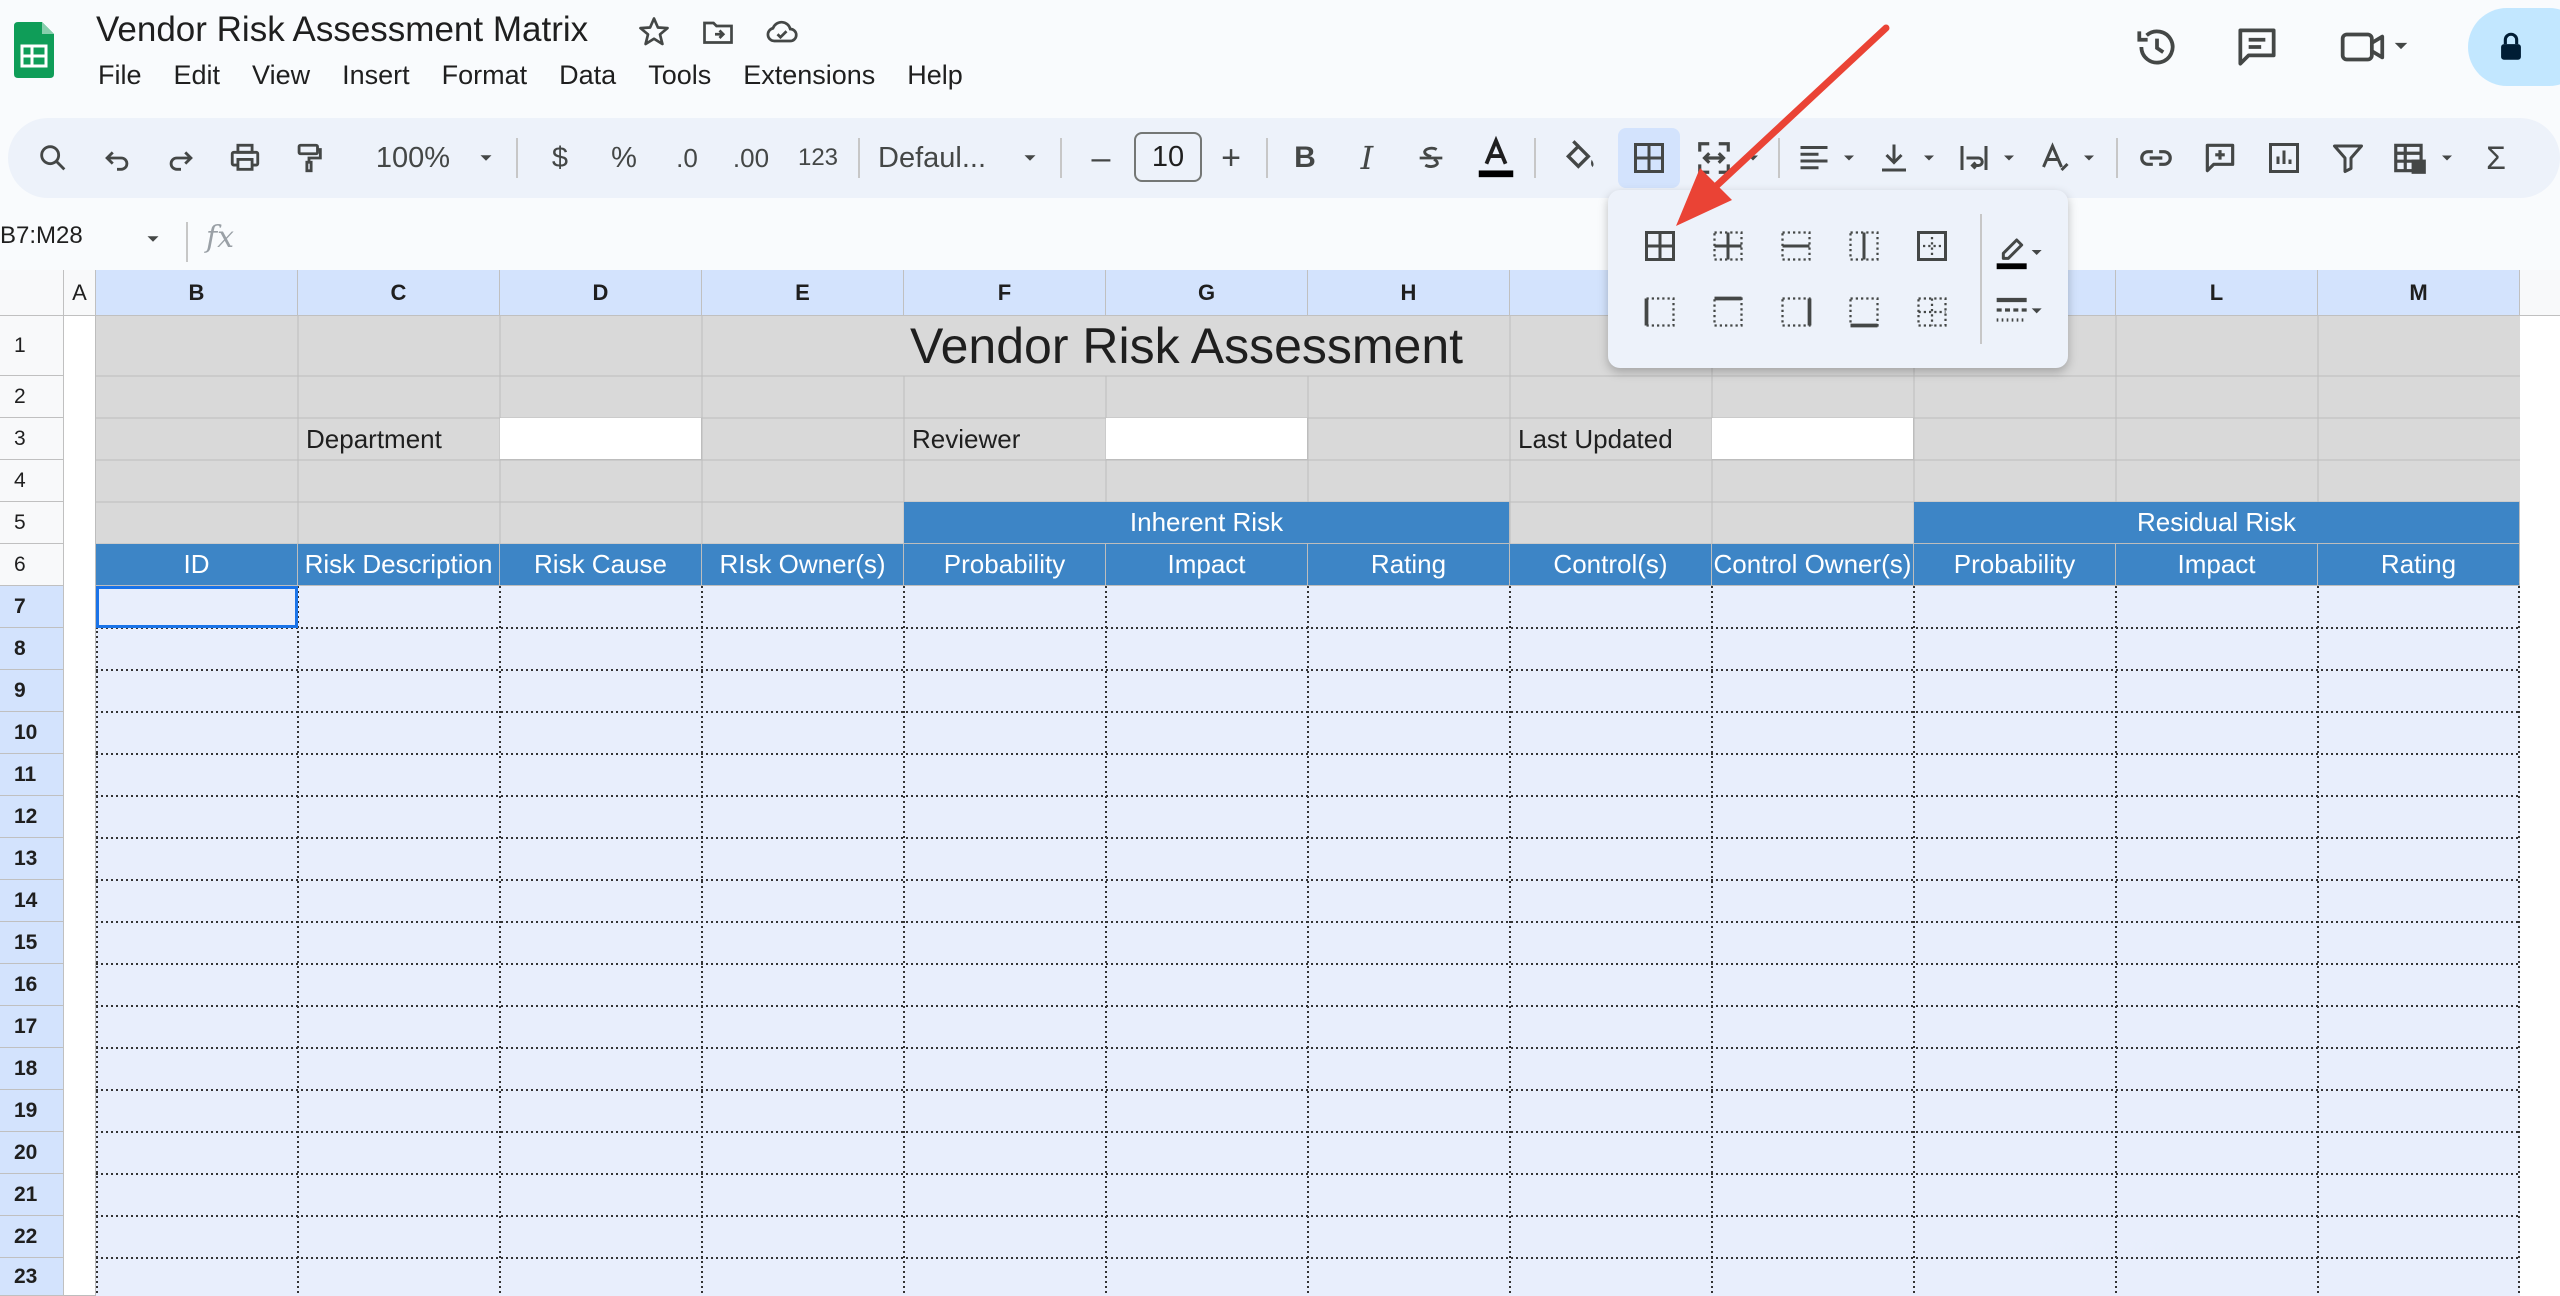  I want to click on document-title: Vendor Risk Assessment Matrix, so click(342, 30).